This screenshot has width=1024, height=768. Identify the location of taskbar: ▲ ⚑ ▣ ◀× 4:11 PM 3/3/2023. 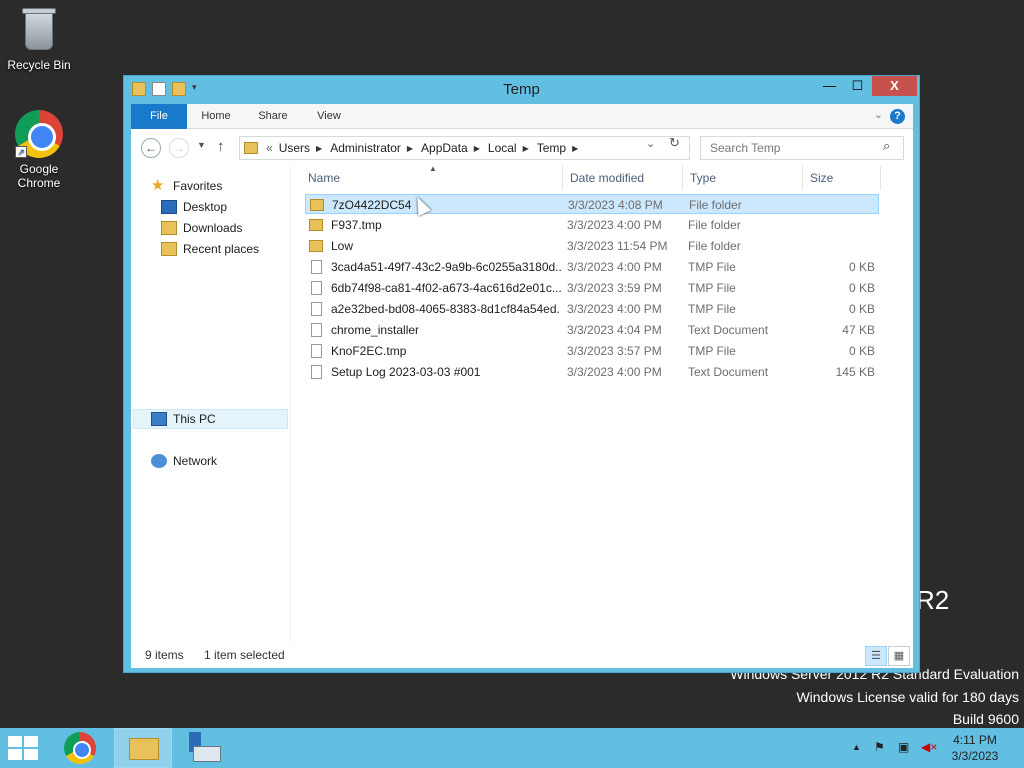
(512, 748).